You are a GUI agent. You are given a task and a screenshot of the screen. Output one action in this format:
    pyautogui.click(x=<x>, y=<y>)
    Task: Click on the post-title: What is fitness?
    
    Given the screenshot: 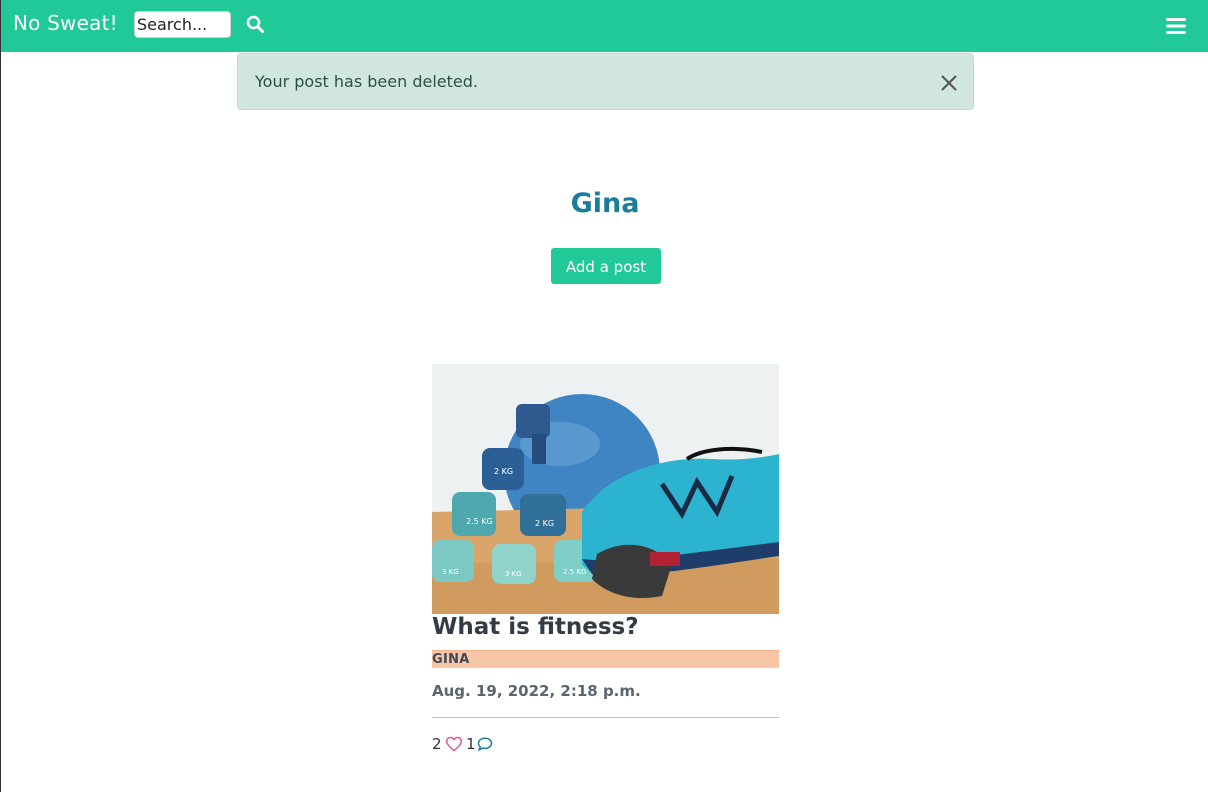 What is the action you would take?
    pyautogui.click(x=535, y=627)
    